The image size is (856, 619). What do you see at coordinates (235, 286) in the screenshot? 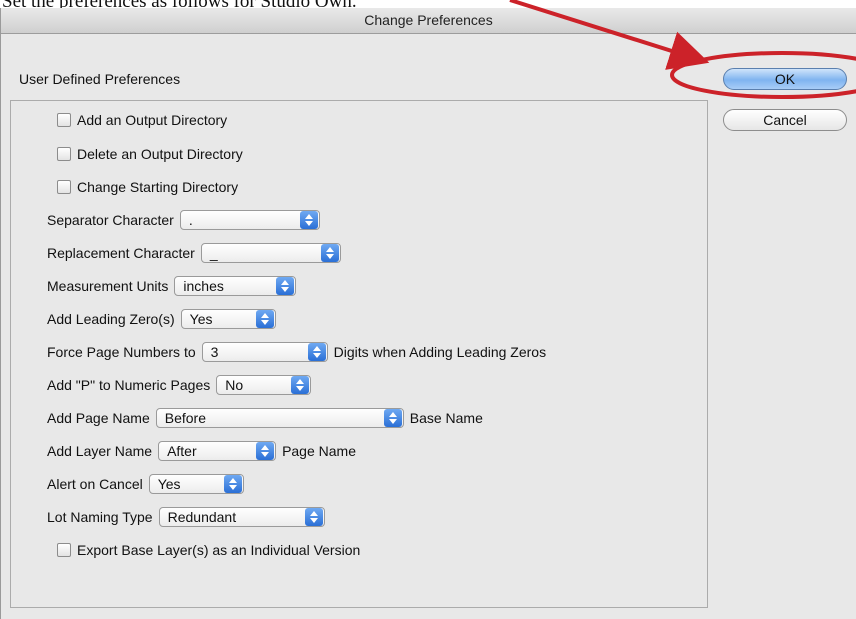
I see `measurement-units-select: inches` at bounding box center [235, 286].